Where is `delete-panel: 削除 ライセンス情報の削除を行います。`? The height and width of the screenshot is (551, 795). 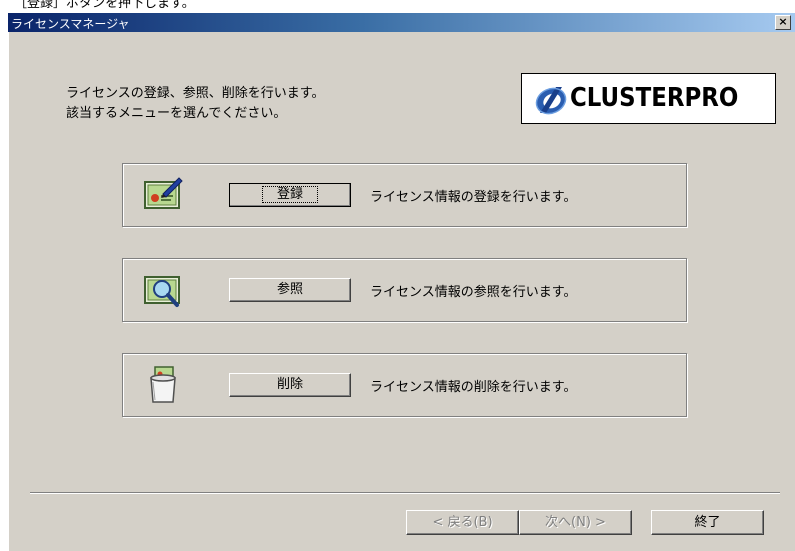 delete-panel: 削除 ライセンス情報の削除を行います。 is located at coordinates (404, 385).